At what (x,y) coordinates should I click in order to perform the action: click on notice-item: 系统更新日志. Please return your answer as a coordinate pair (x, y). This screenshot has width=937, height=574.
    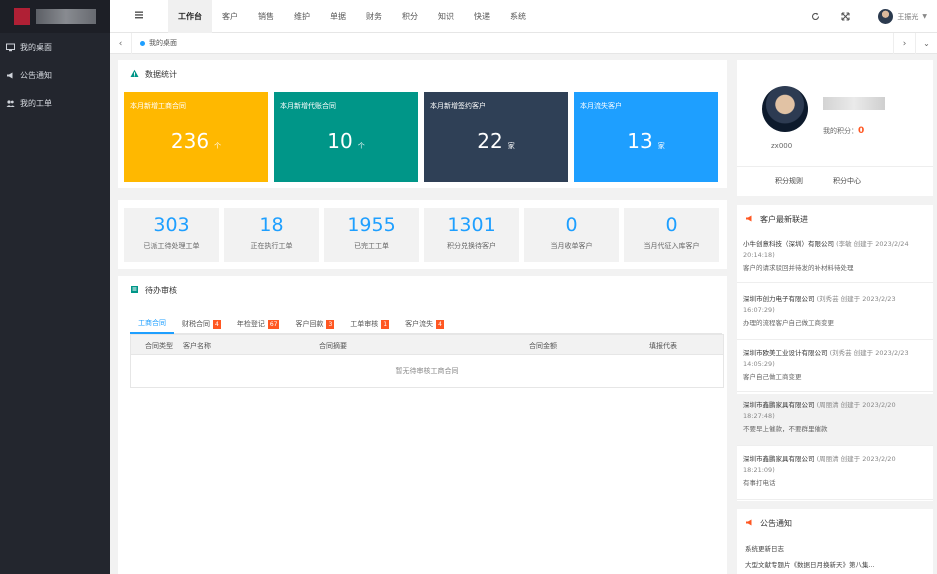
    Looking at the image, I should click on (764, 548).